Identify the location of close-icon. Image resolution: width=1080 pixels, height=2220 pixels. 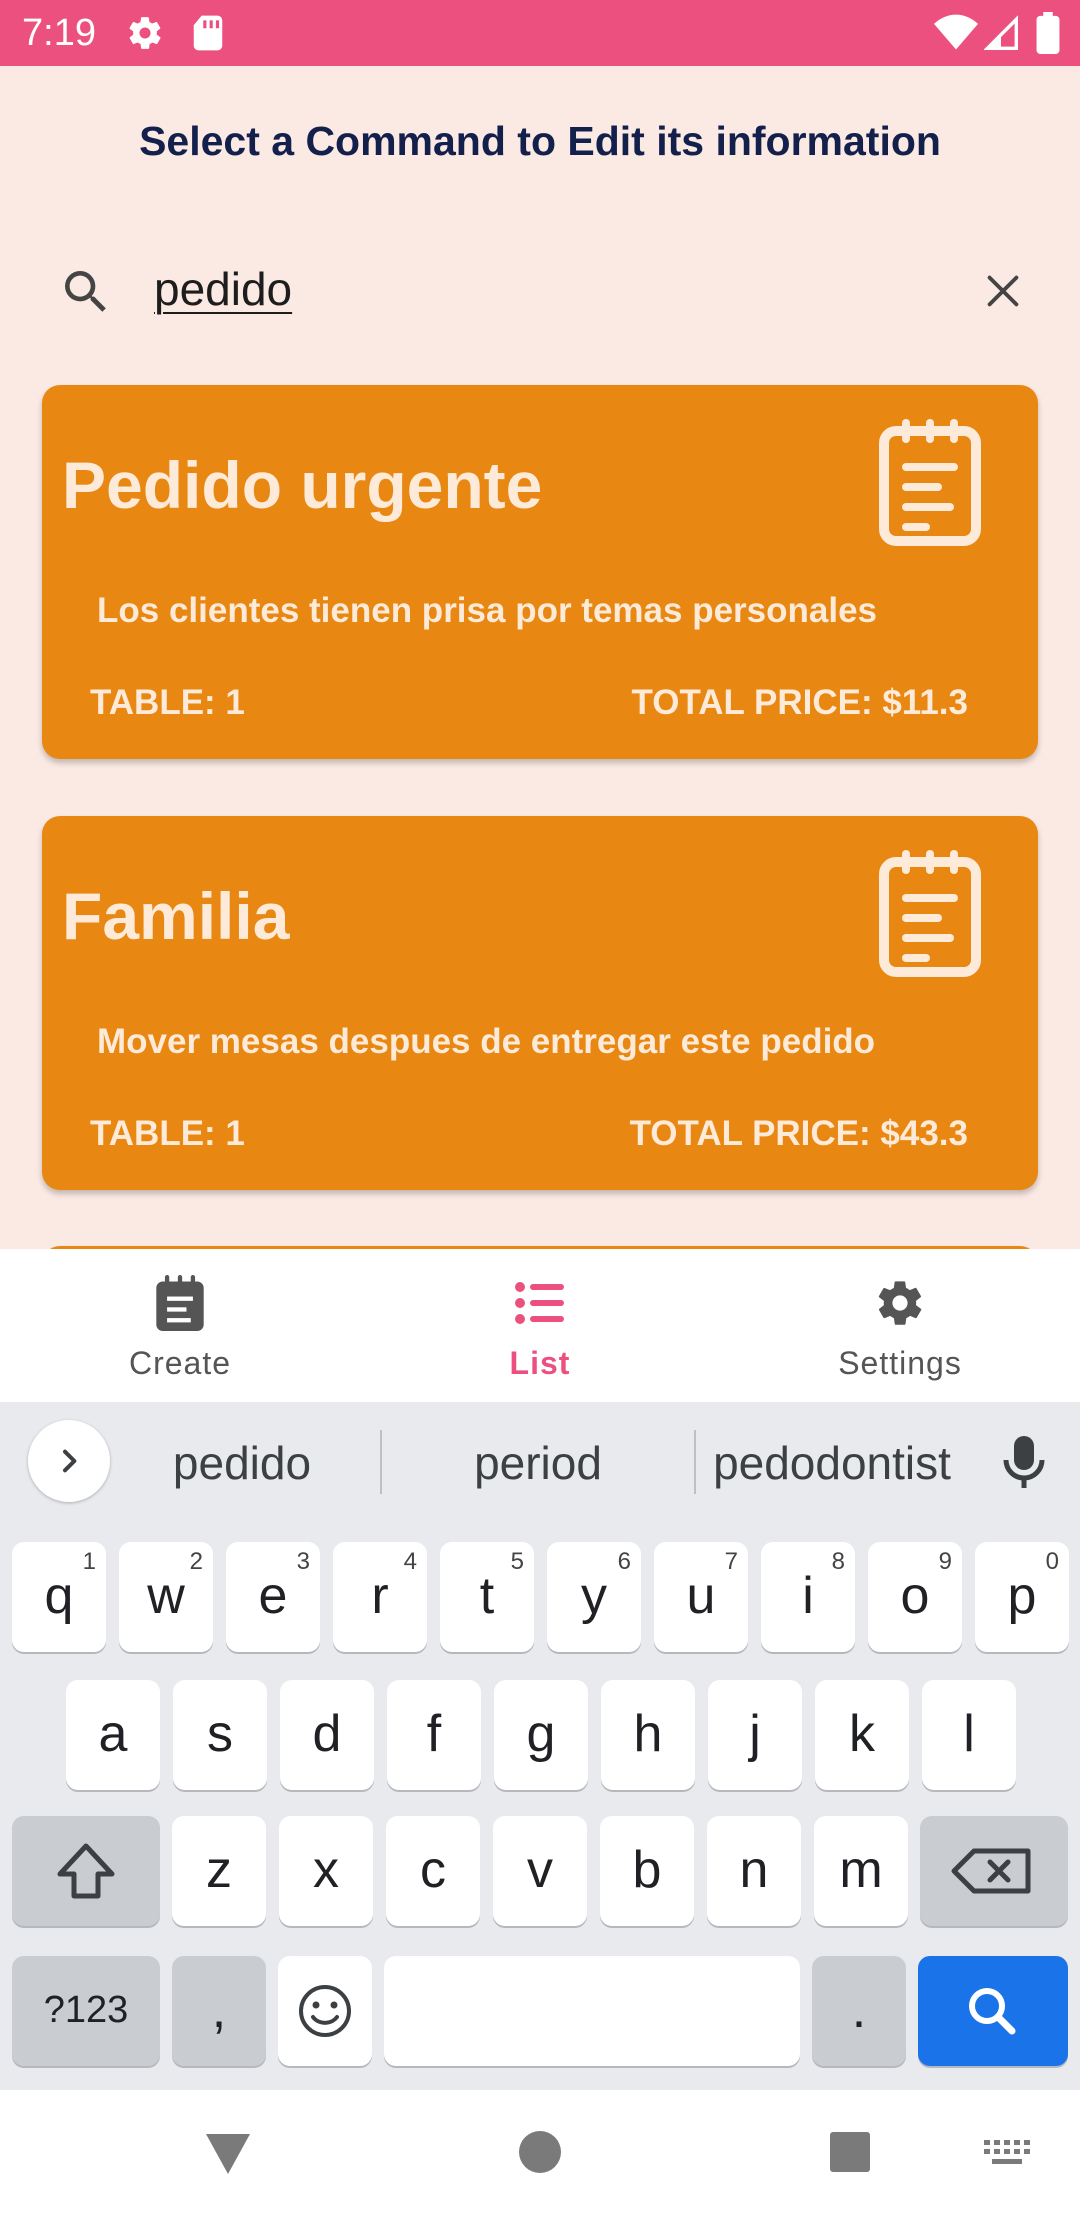
(1003, 291).